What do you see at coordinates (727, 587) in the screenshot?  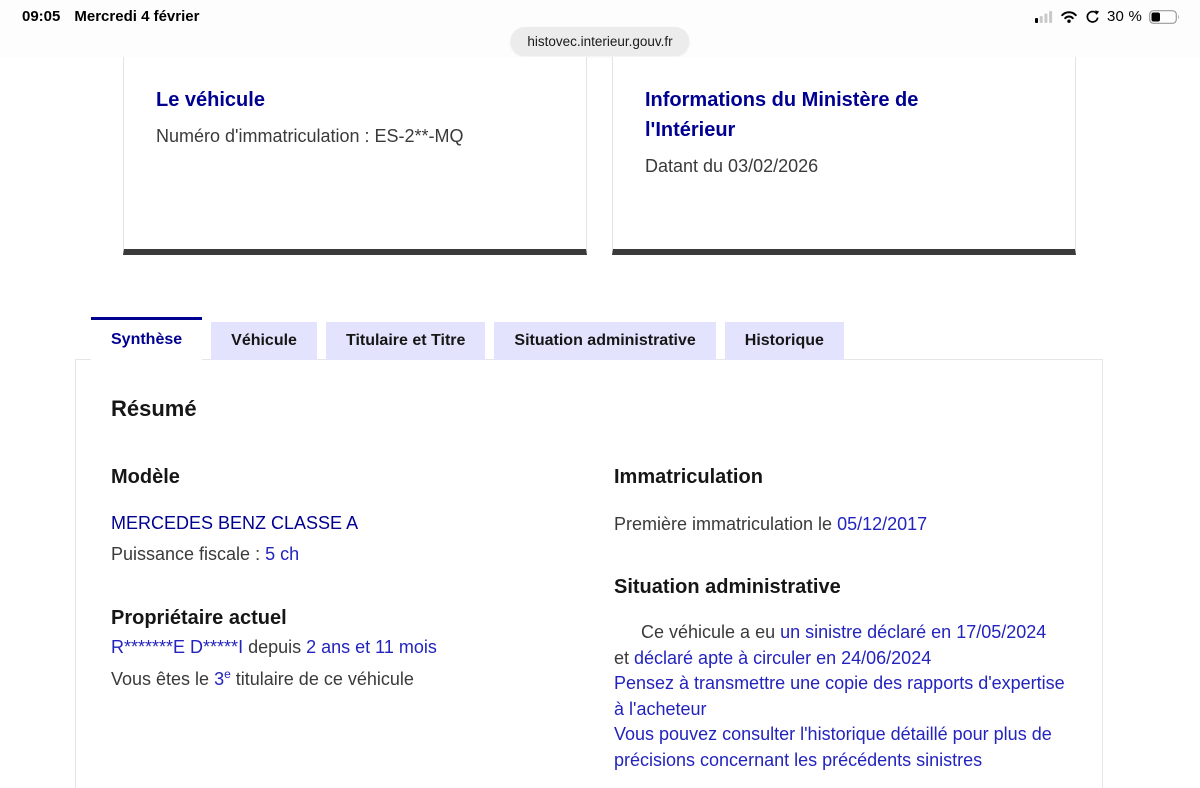 I see `admin-situation-heading: Situation administrative` at bounding box center [727, 587].